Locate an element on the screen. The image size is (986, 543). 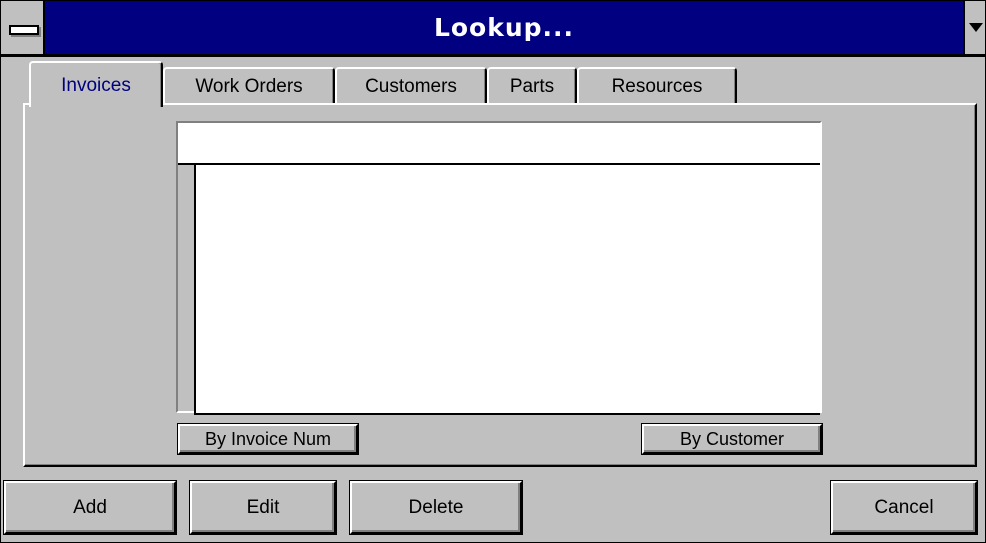
cancel-button: Cancel is located at coordinates (904, 507).